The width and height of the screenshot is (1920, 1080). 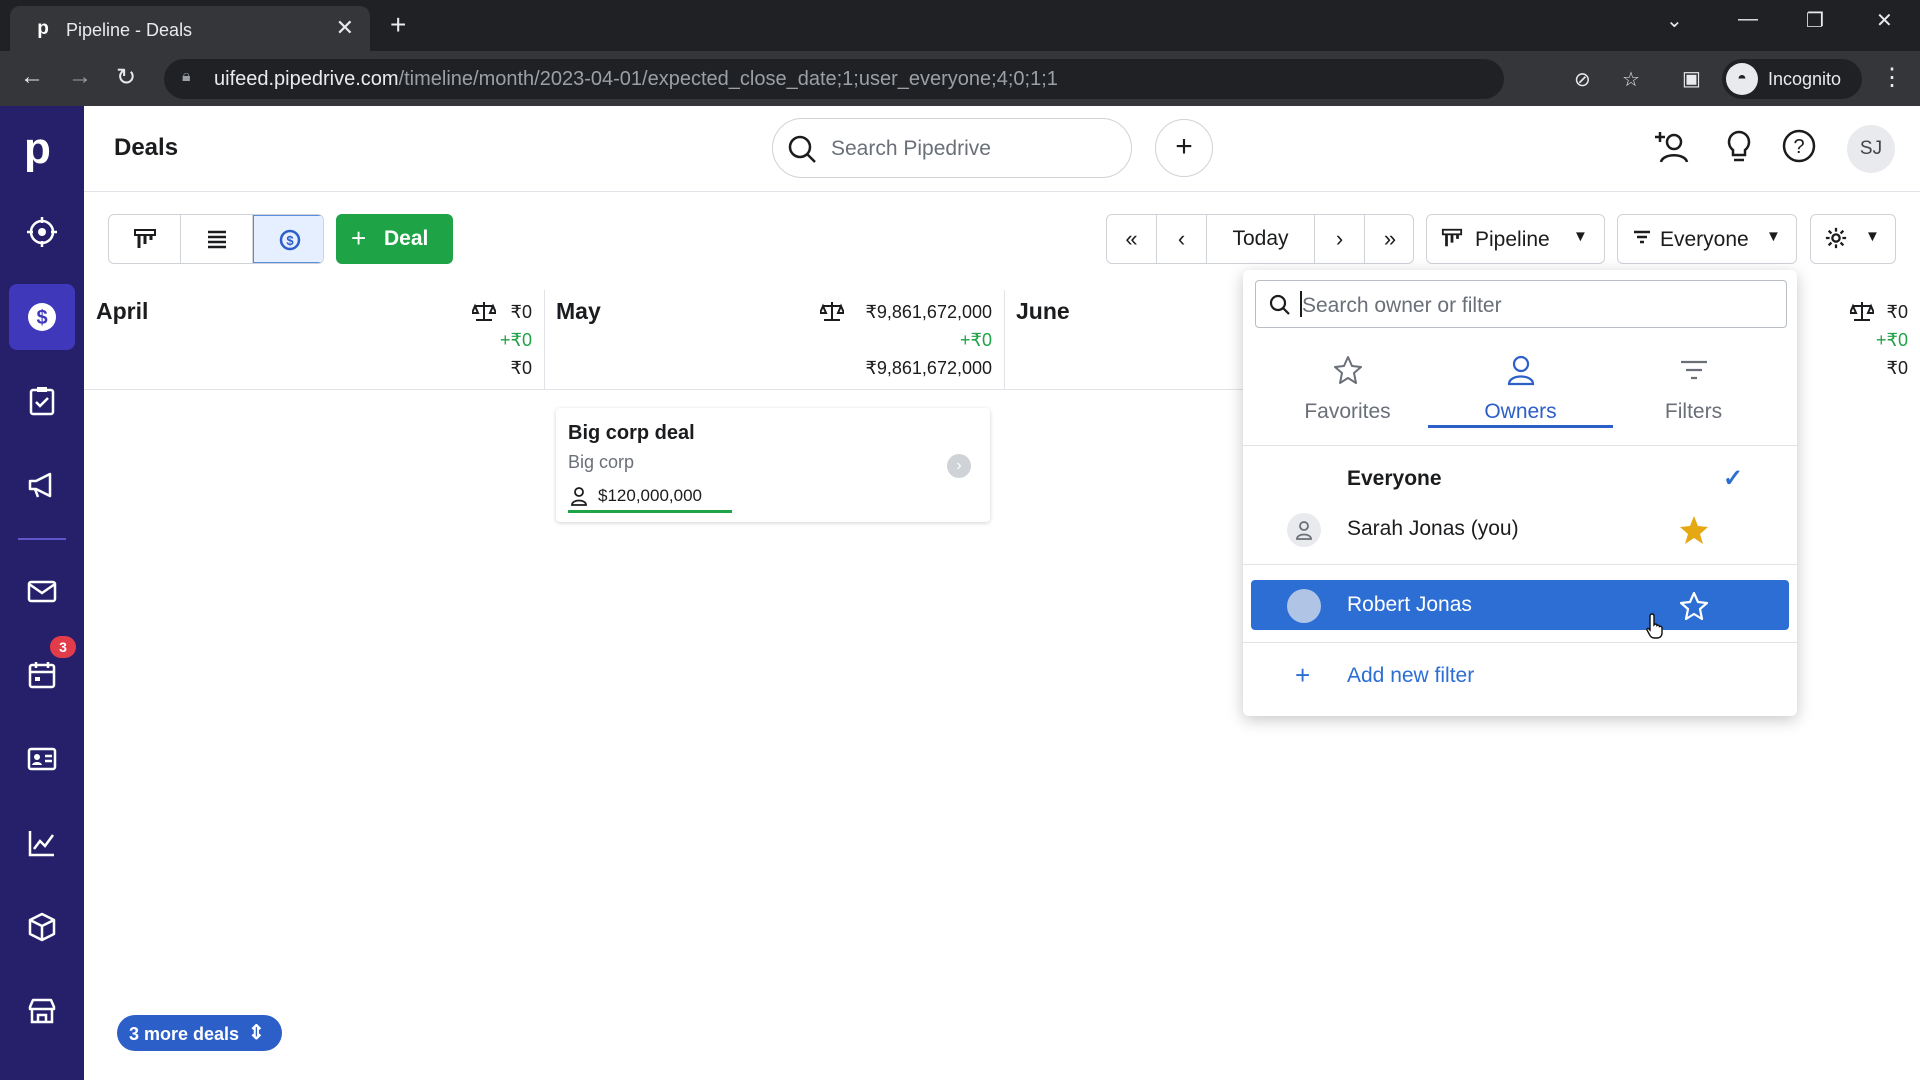 What do you see at coordinates (1182, 239) in the screenshot?
I see `previous-icon: ‹` at bounding box center [1182, 239].